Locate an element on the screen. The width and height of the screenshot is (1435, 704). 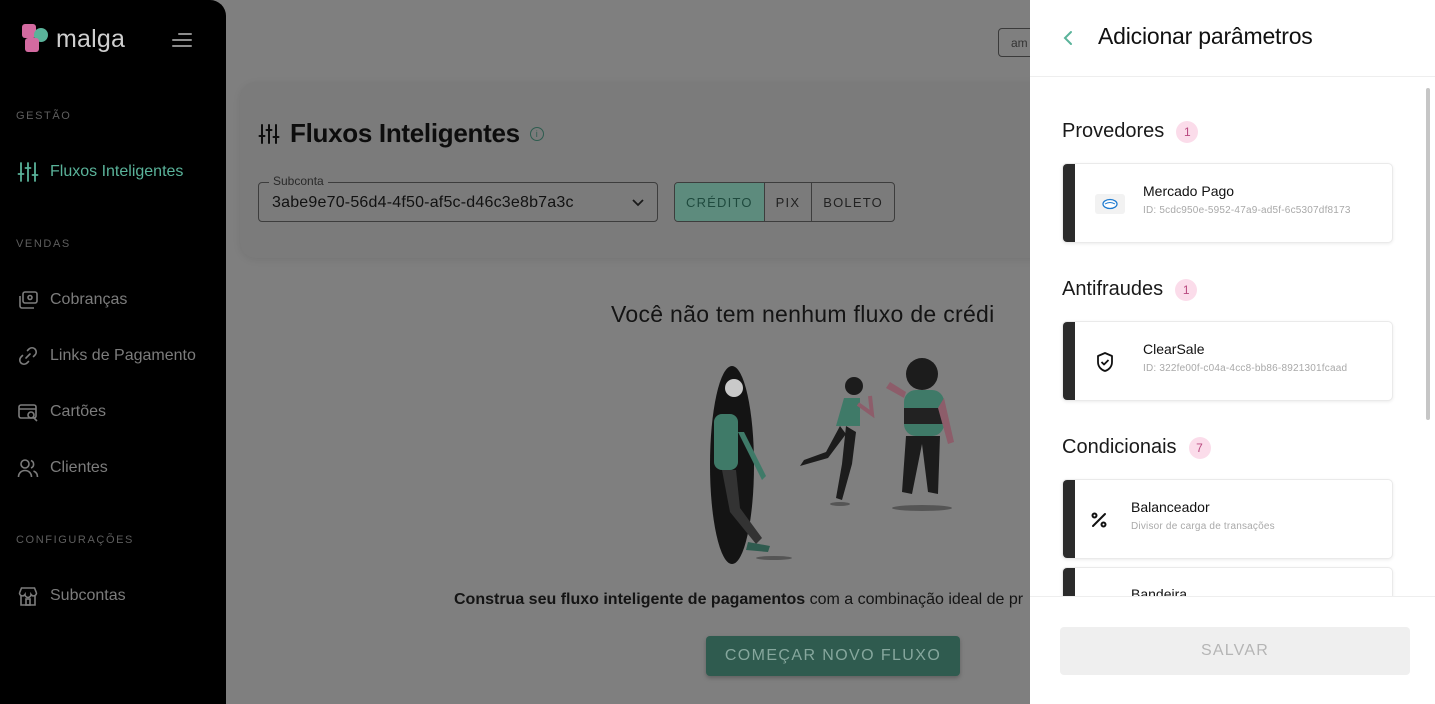
empty-state-title: Você não tem nenhum fluxo de crédi is located at coordinates (803, 314).